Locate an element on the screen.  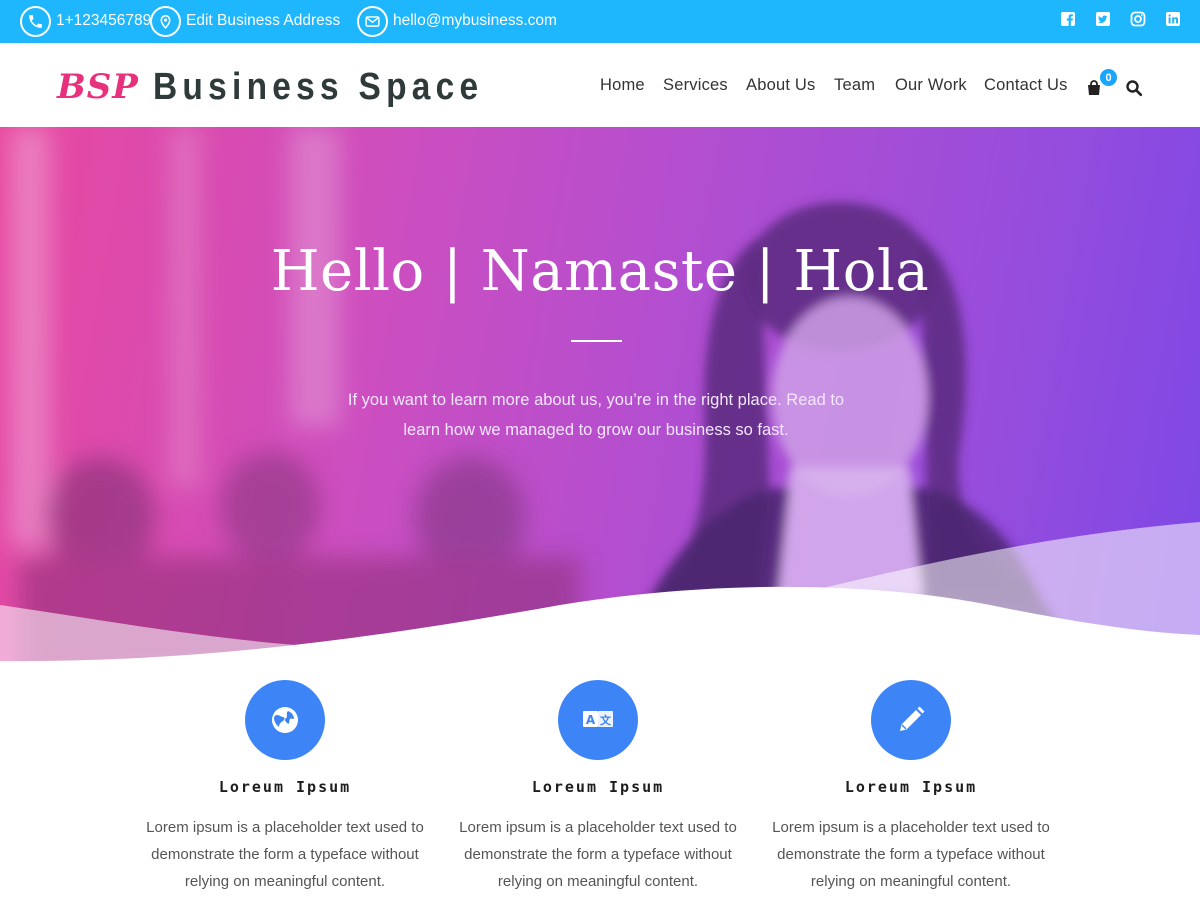
nav-about-us: About Us is located at coordinates (780, 85).